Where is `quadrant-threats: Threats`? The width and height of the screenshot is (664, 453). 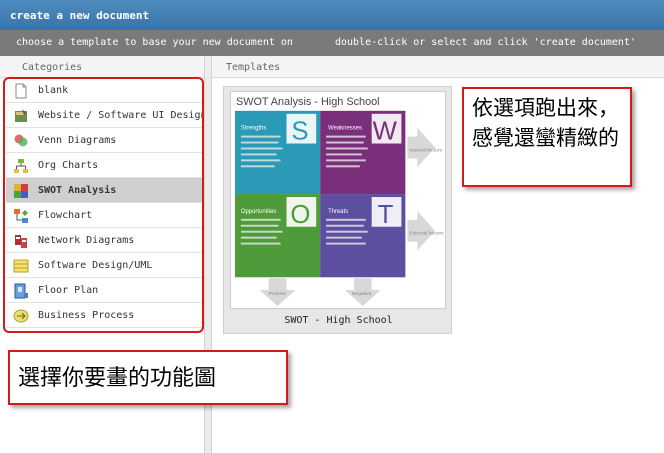
quadrant-threats: Threats is located at coordinates (338, 212).